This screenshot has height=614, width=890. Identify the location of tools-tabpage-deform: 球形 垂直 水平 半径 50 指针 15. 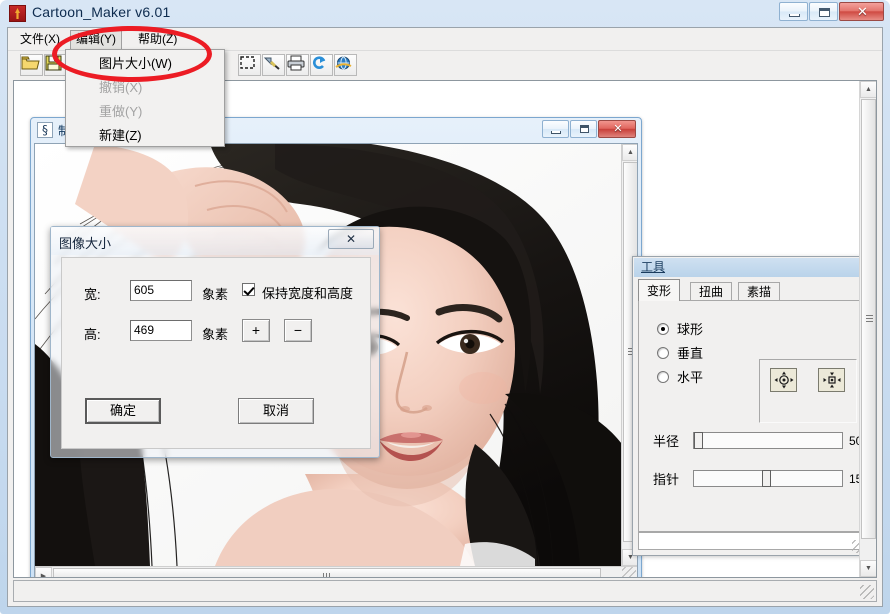
(751, 416).